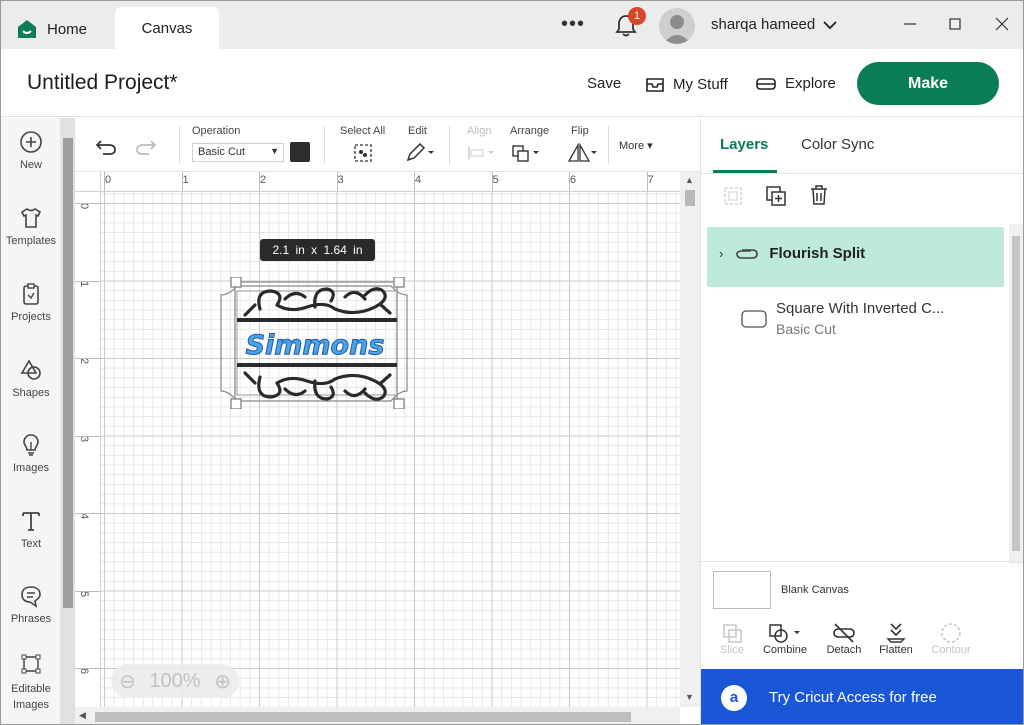  Describe the element at coordinates (27, 29) in the screenshot. I see `home-logo-icon` at that location.